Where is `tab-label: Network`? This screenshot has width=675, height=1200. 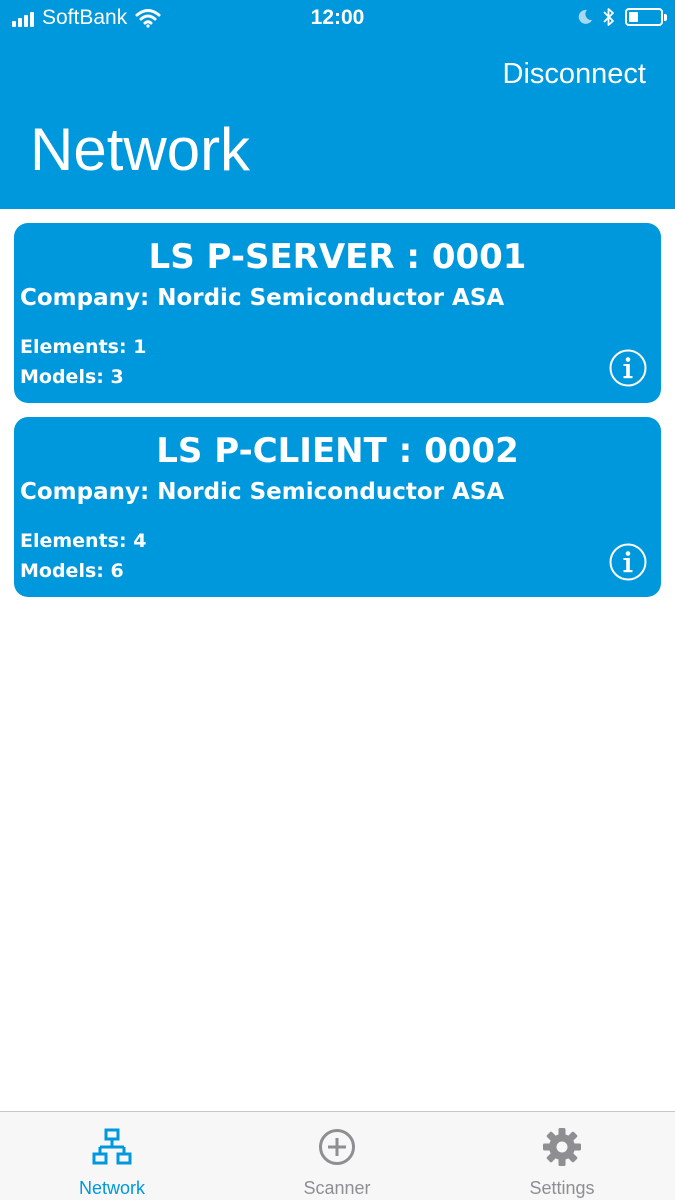 tab-label: Network is located at coordinates (111, 1188).